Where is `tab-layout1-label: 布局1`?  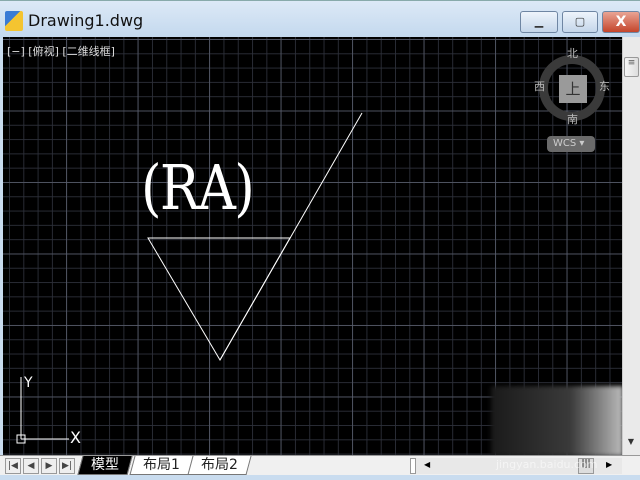 tab-layout1-label: 布局1 is located at coordinates (161, 465).